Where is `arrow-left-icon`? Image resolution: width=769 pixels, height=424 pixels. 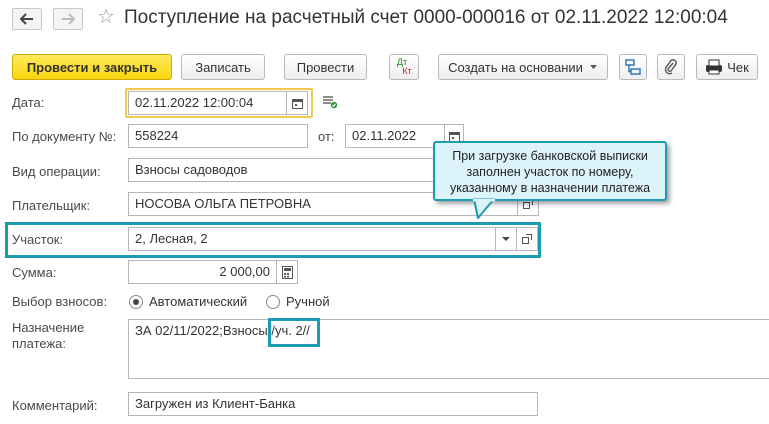 arrow-left-icon is located at coordinates (26, 19).